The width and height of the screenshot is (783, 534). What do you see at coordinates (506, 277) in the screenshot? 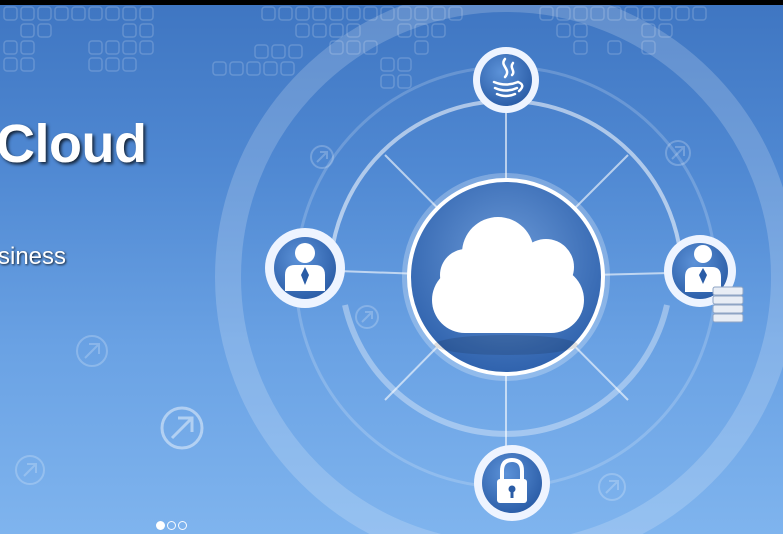
I see `cloud-center-node` at bounding box center [506, 277].